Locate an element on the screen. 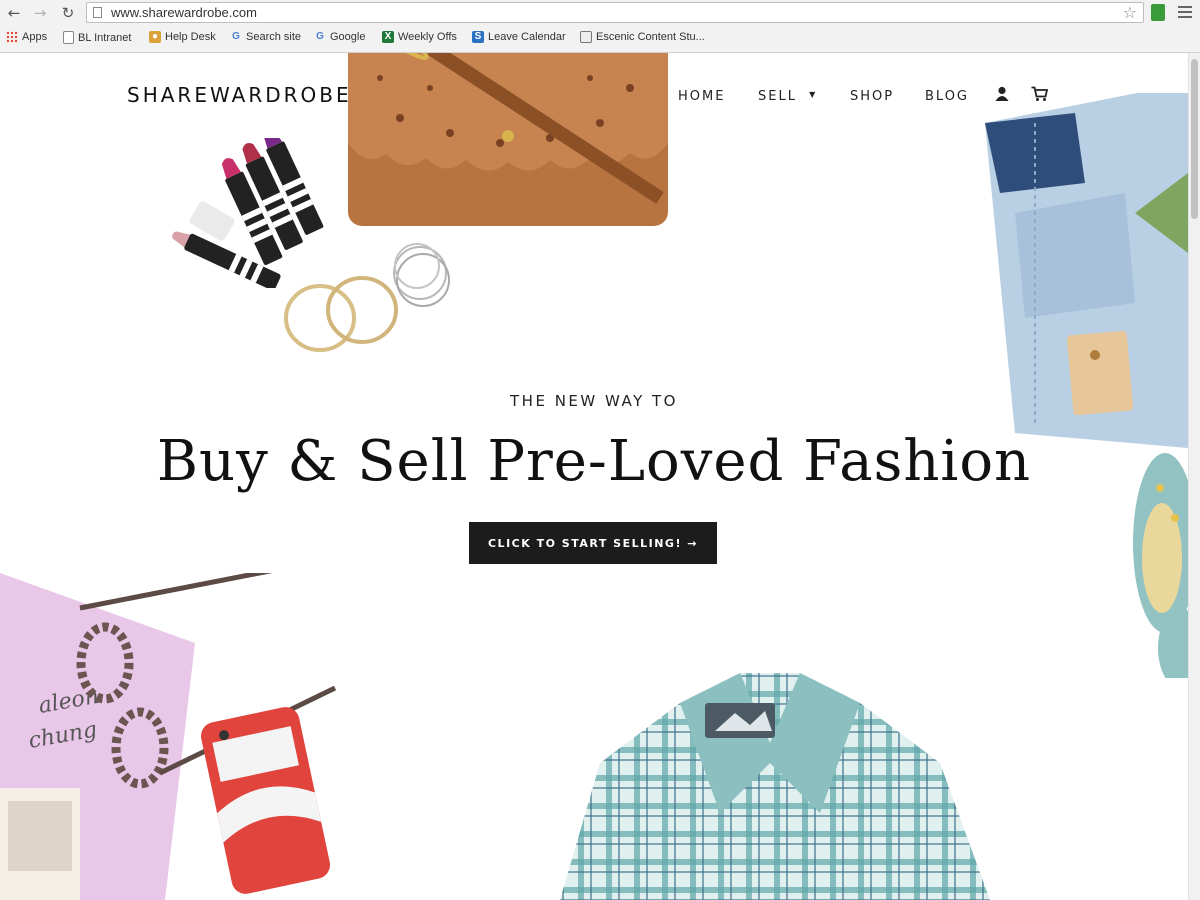 The height and width of the screenshot is (900, 1200). browser-menu-icon is located at coordinates (1185, 13).